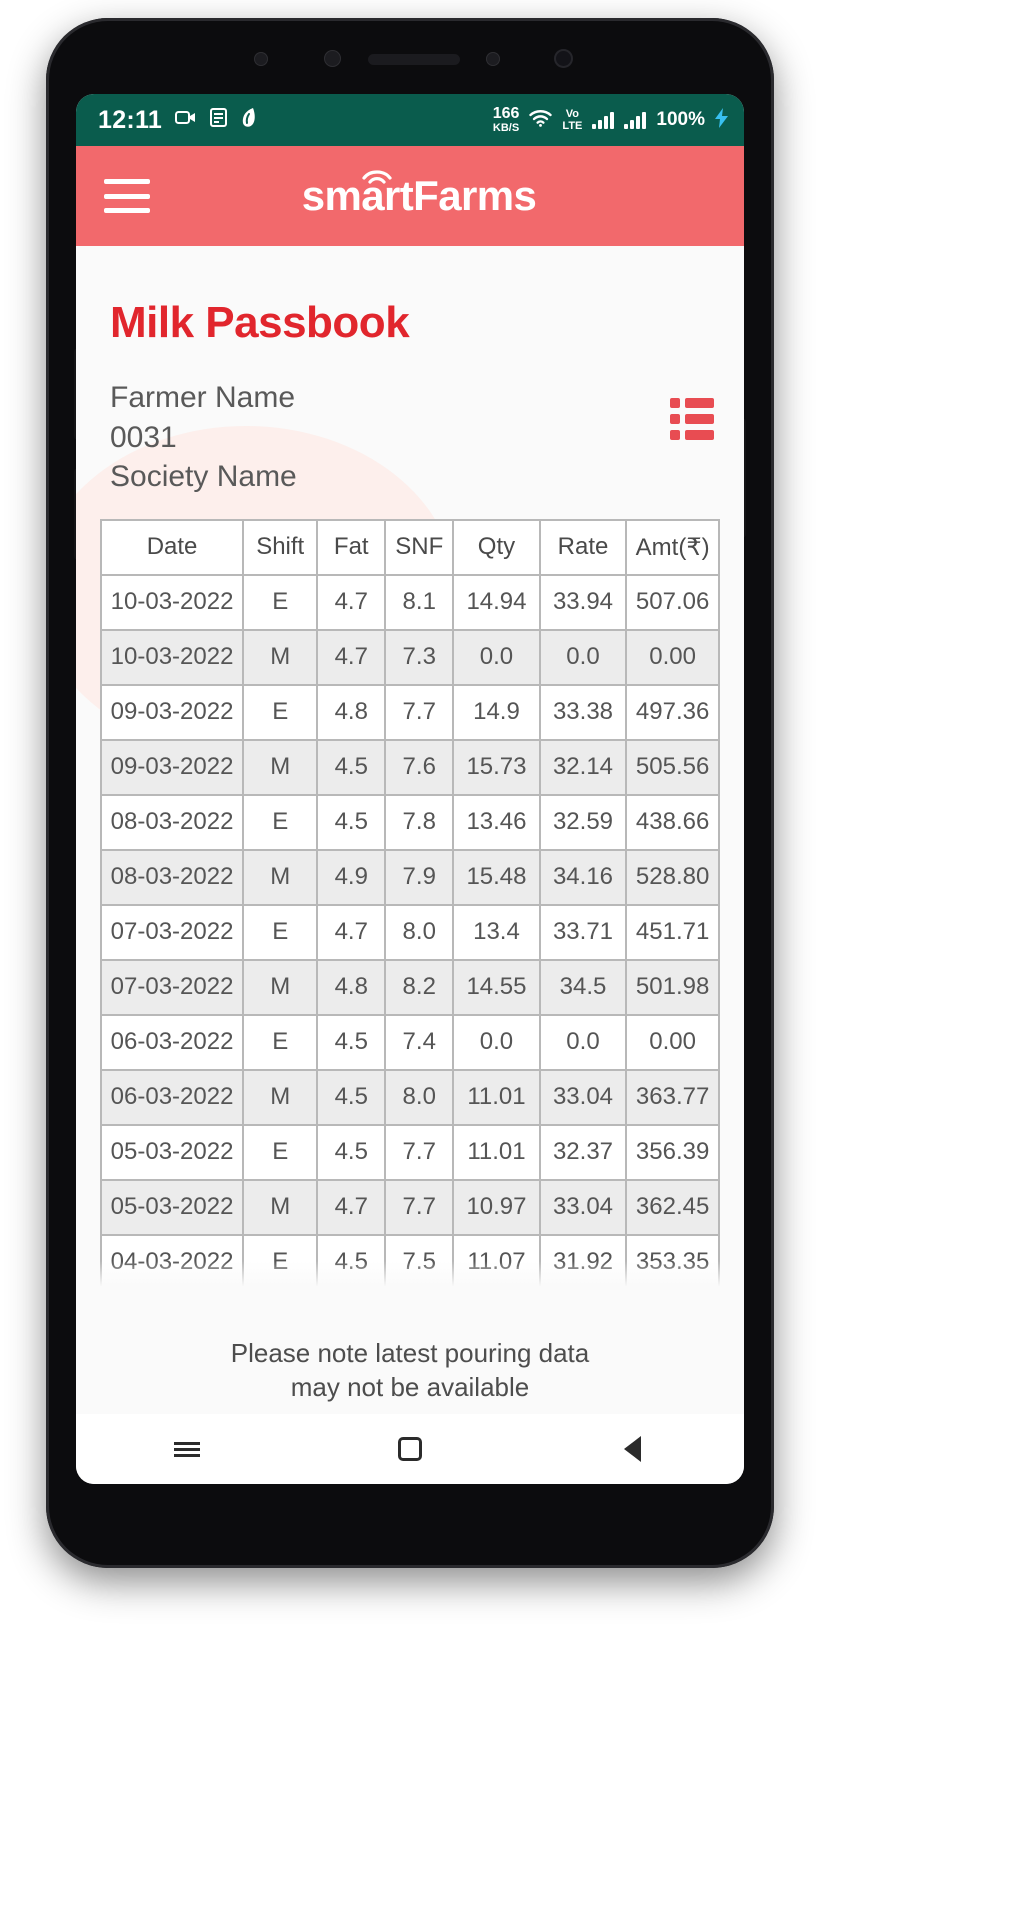 This screenshot has width=1020, height=1920. Describe the element at coordinates (583, 1262) in the screenshot. I see `table-cell: 31.92` at that location.